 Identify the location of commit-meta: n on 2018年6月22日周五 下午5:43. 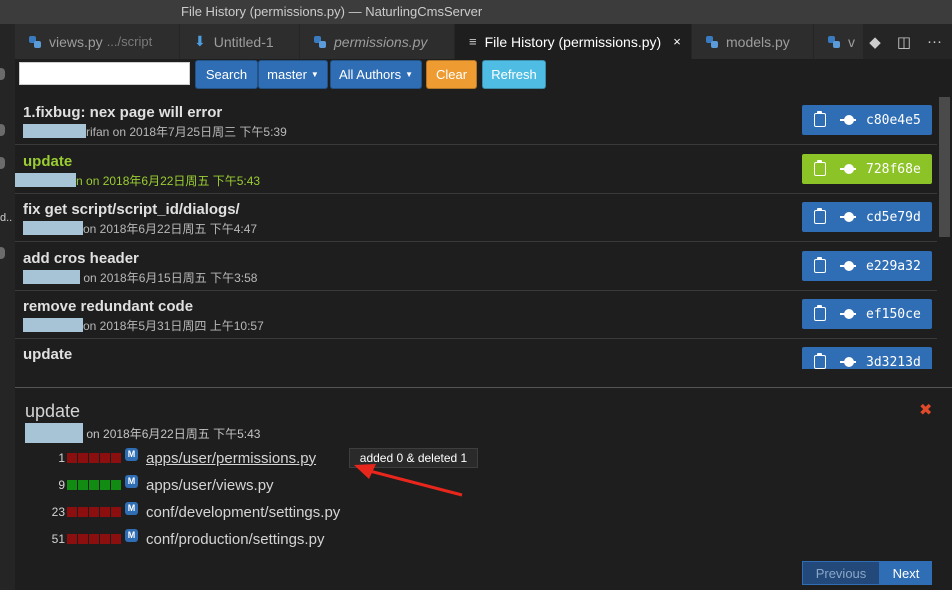
(137, 180).